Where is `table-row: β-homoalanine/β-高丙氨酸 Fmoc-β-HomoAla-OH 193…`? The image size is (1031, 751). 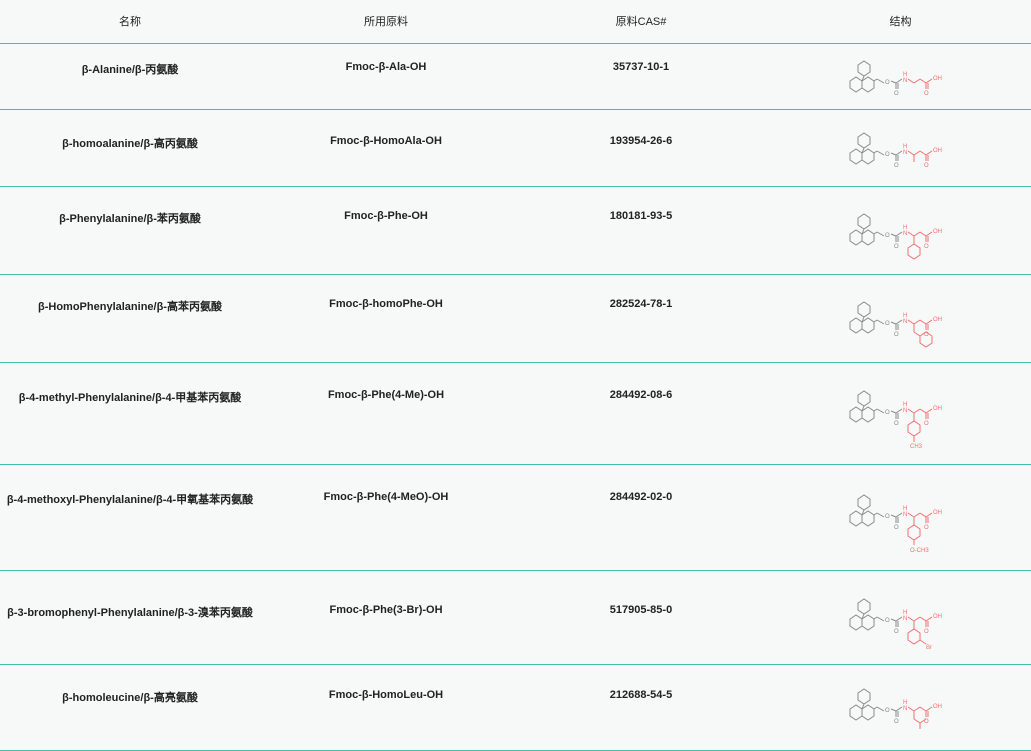 table-row: β-homoalanine/β-高丙氨酸 Fmoc-β-HomoAla-OH 193… is located at coordinates (515, 147).